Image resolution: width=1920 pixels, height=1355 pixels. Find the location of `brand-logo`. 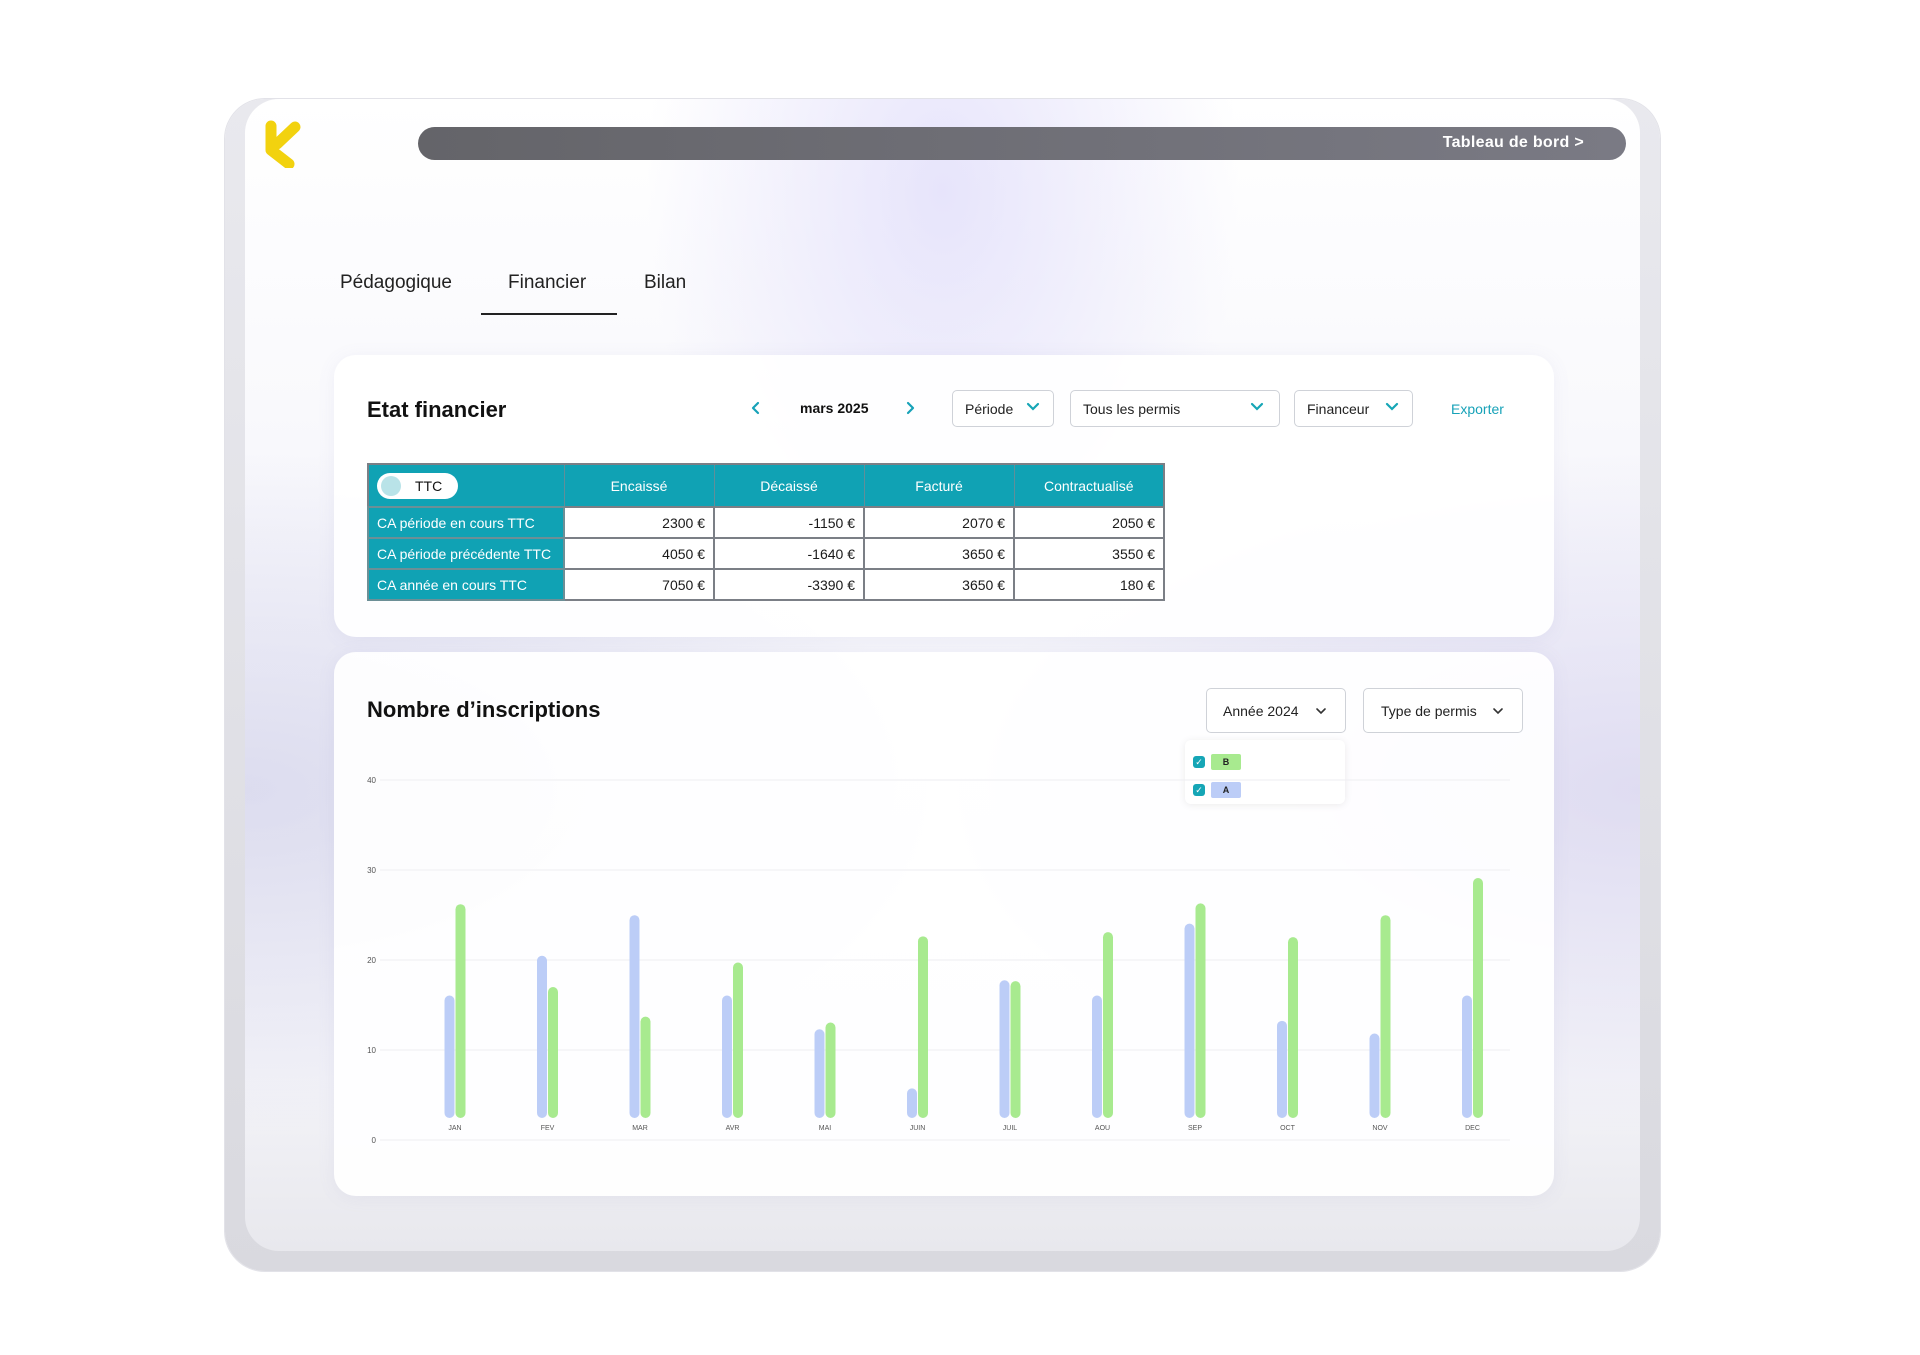

brand-logo is located at coordinates (283, 144).